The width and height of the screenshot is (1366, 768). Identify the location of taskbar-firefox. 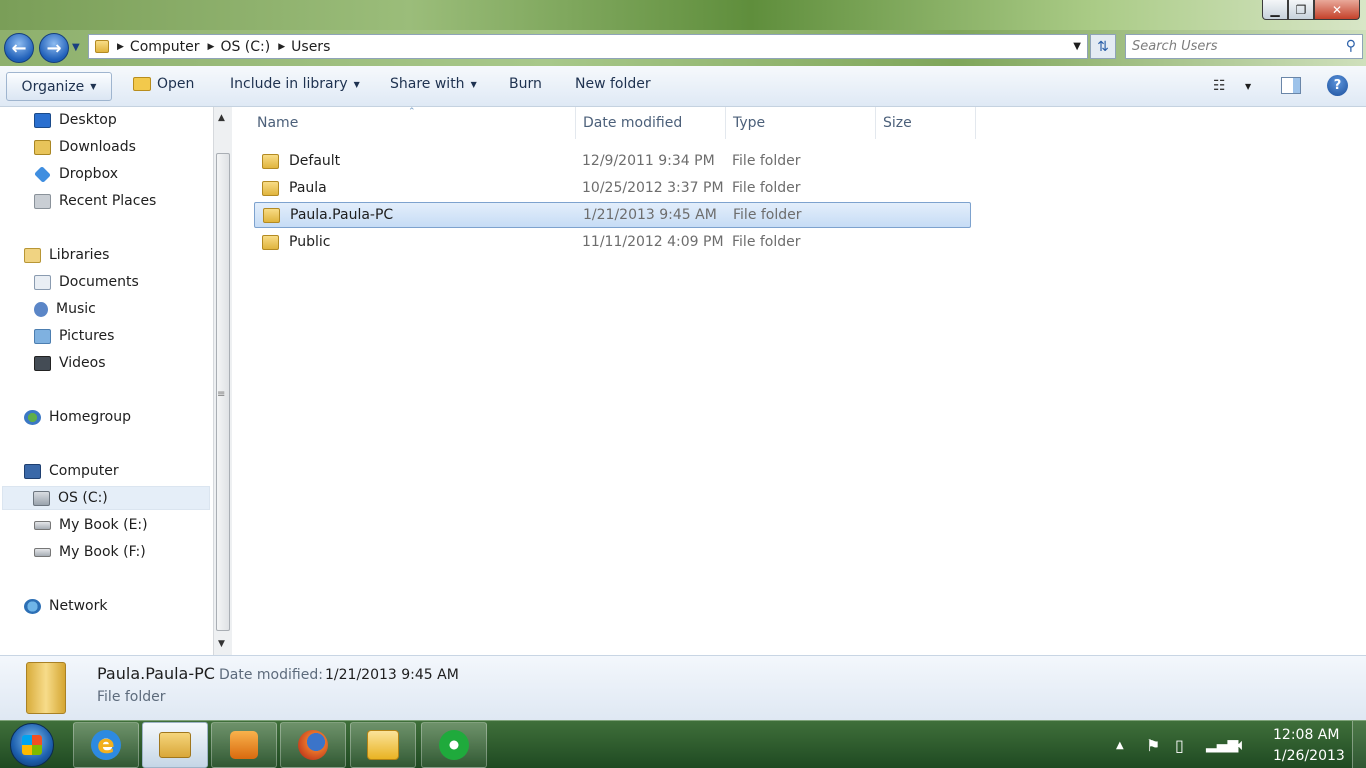
(313, 745).